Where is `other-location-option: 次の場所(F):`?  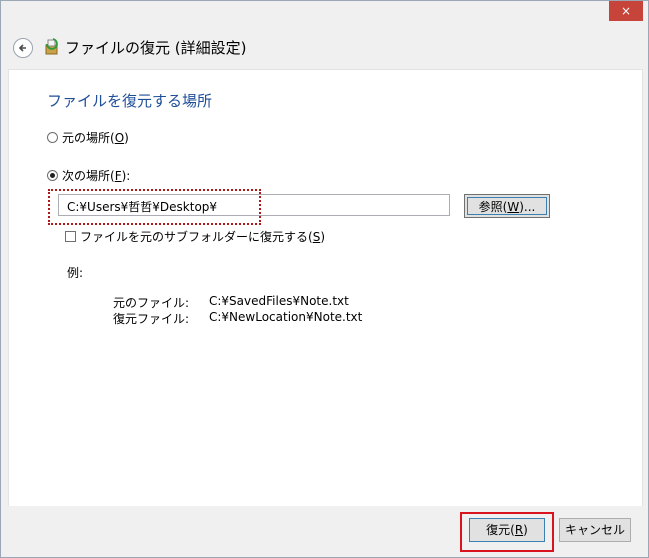 other-location-option: 次の場所(F): is located at coordinates (88, 175).